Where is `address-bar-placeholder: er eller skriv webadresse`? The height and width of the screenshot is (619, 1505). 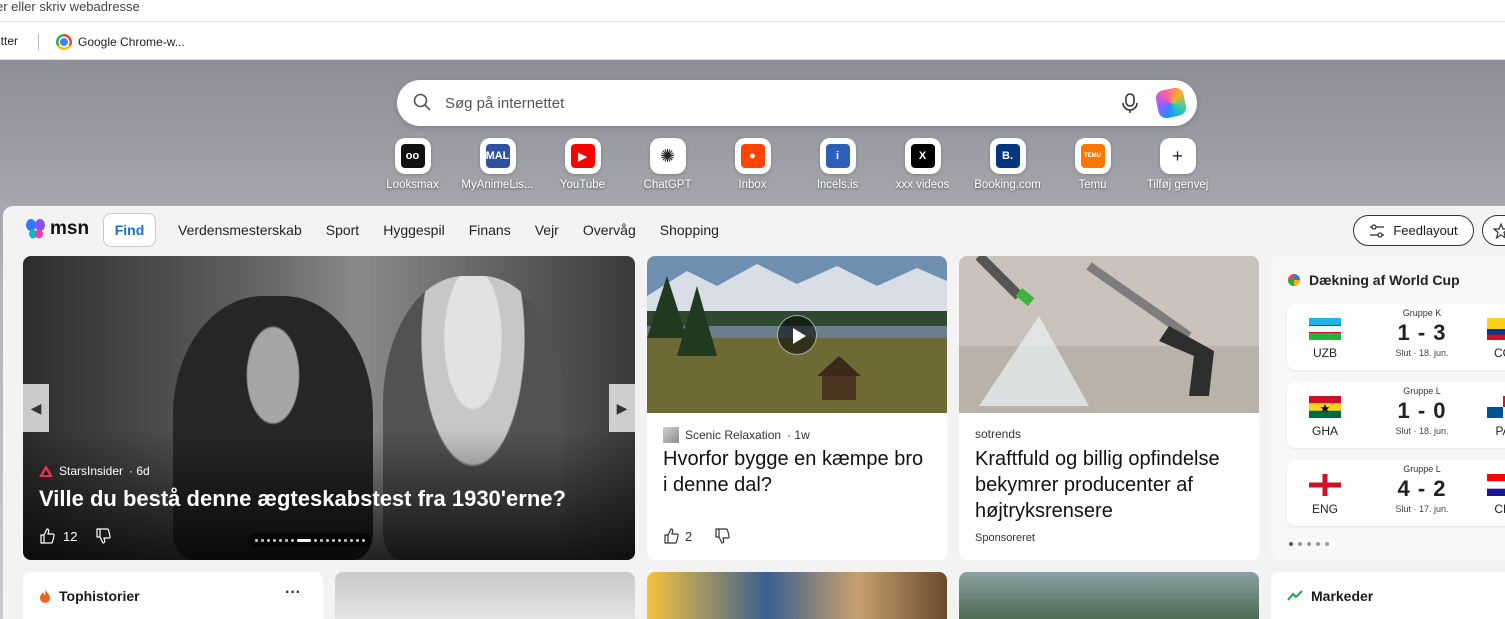
address-bar-placeholder: er eller skriv webadresse is located at coordinates (70, 7).